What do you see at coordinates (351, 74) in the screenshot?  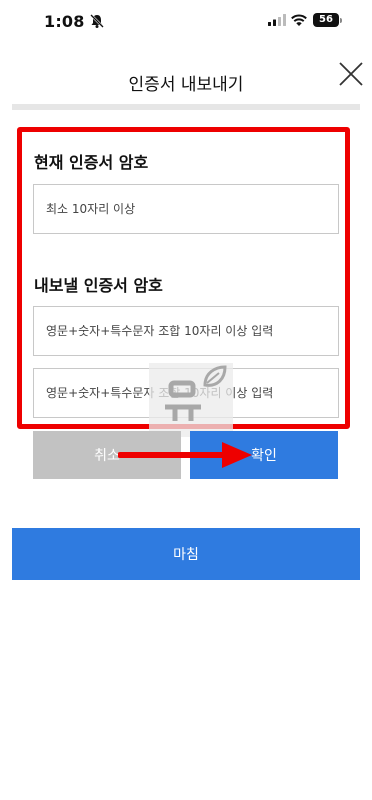 I see `close-icon` at bounding box center [351, 74].